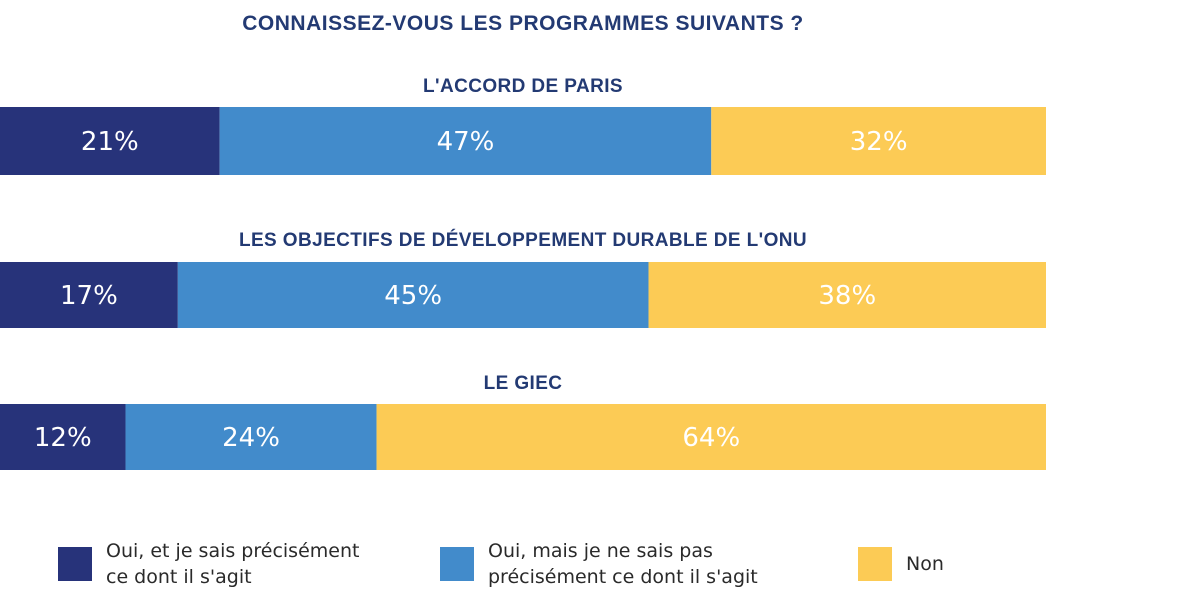  I want to click on category-label: L'ACCORD DE PARIS, so click(523, 86).